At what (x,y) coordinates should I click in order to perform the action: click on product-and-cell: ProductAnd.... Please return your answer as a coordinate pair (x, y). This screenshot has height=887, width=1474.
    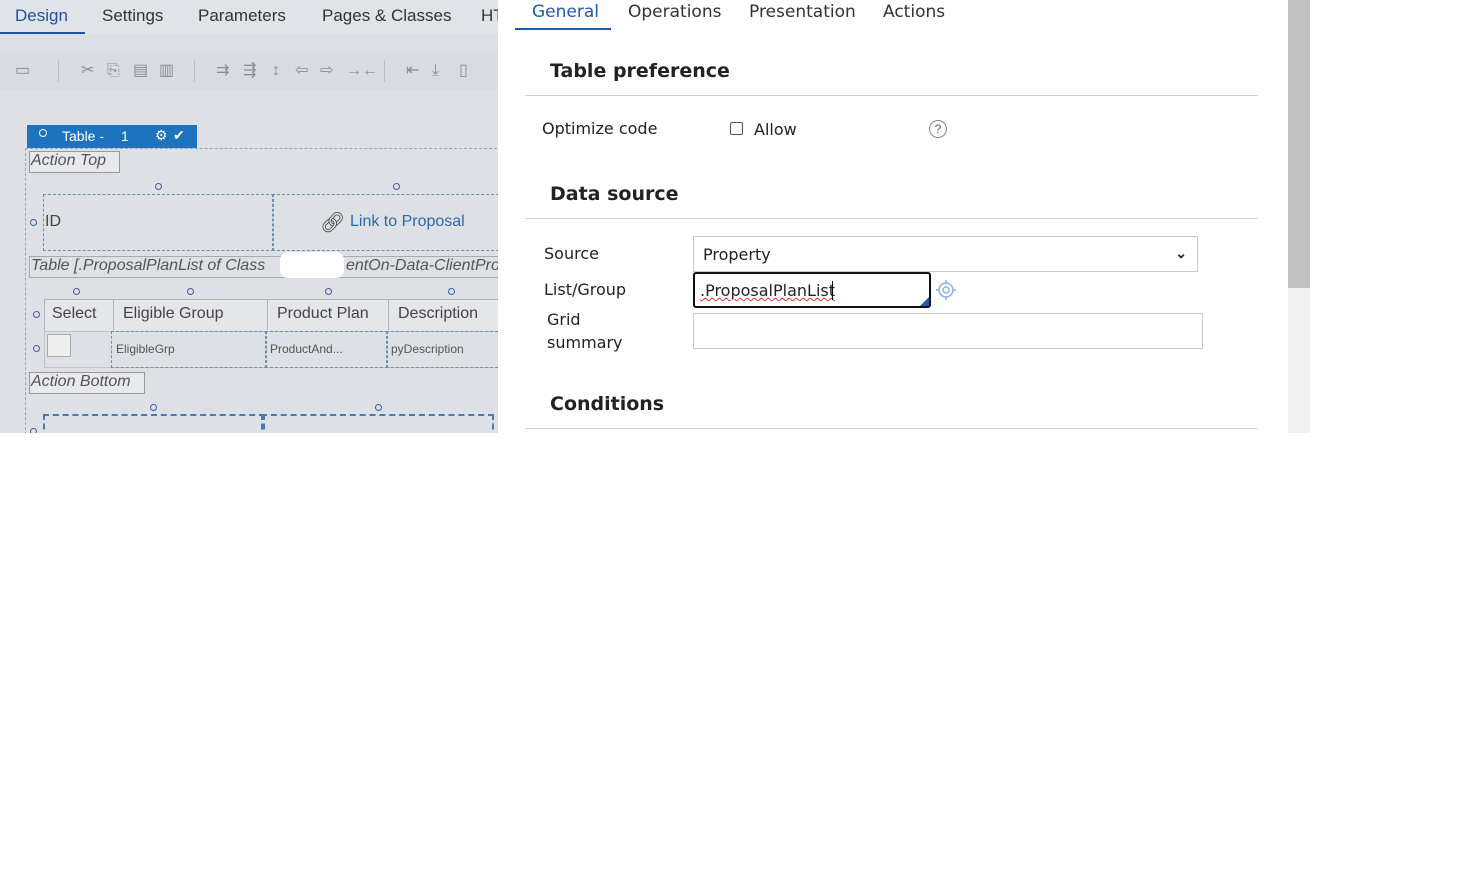
    Looking at the image, I should click on (306, 349).